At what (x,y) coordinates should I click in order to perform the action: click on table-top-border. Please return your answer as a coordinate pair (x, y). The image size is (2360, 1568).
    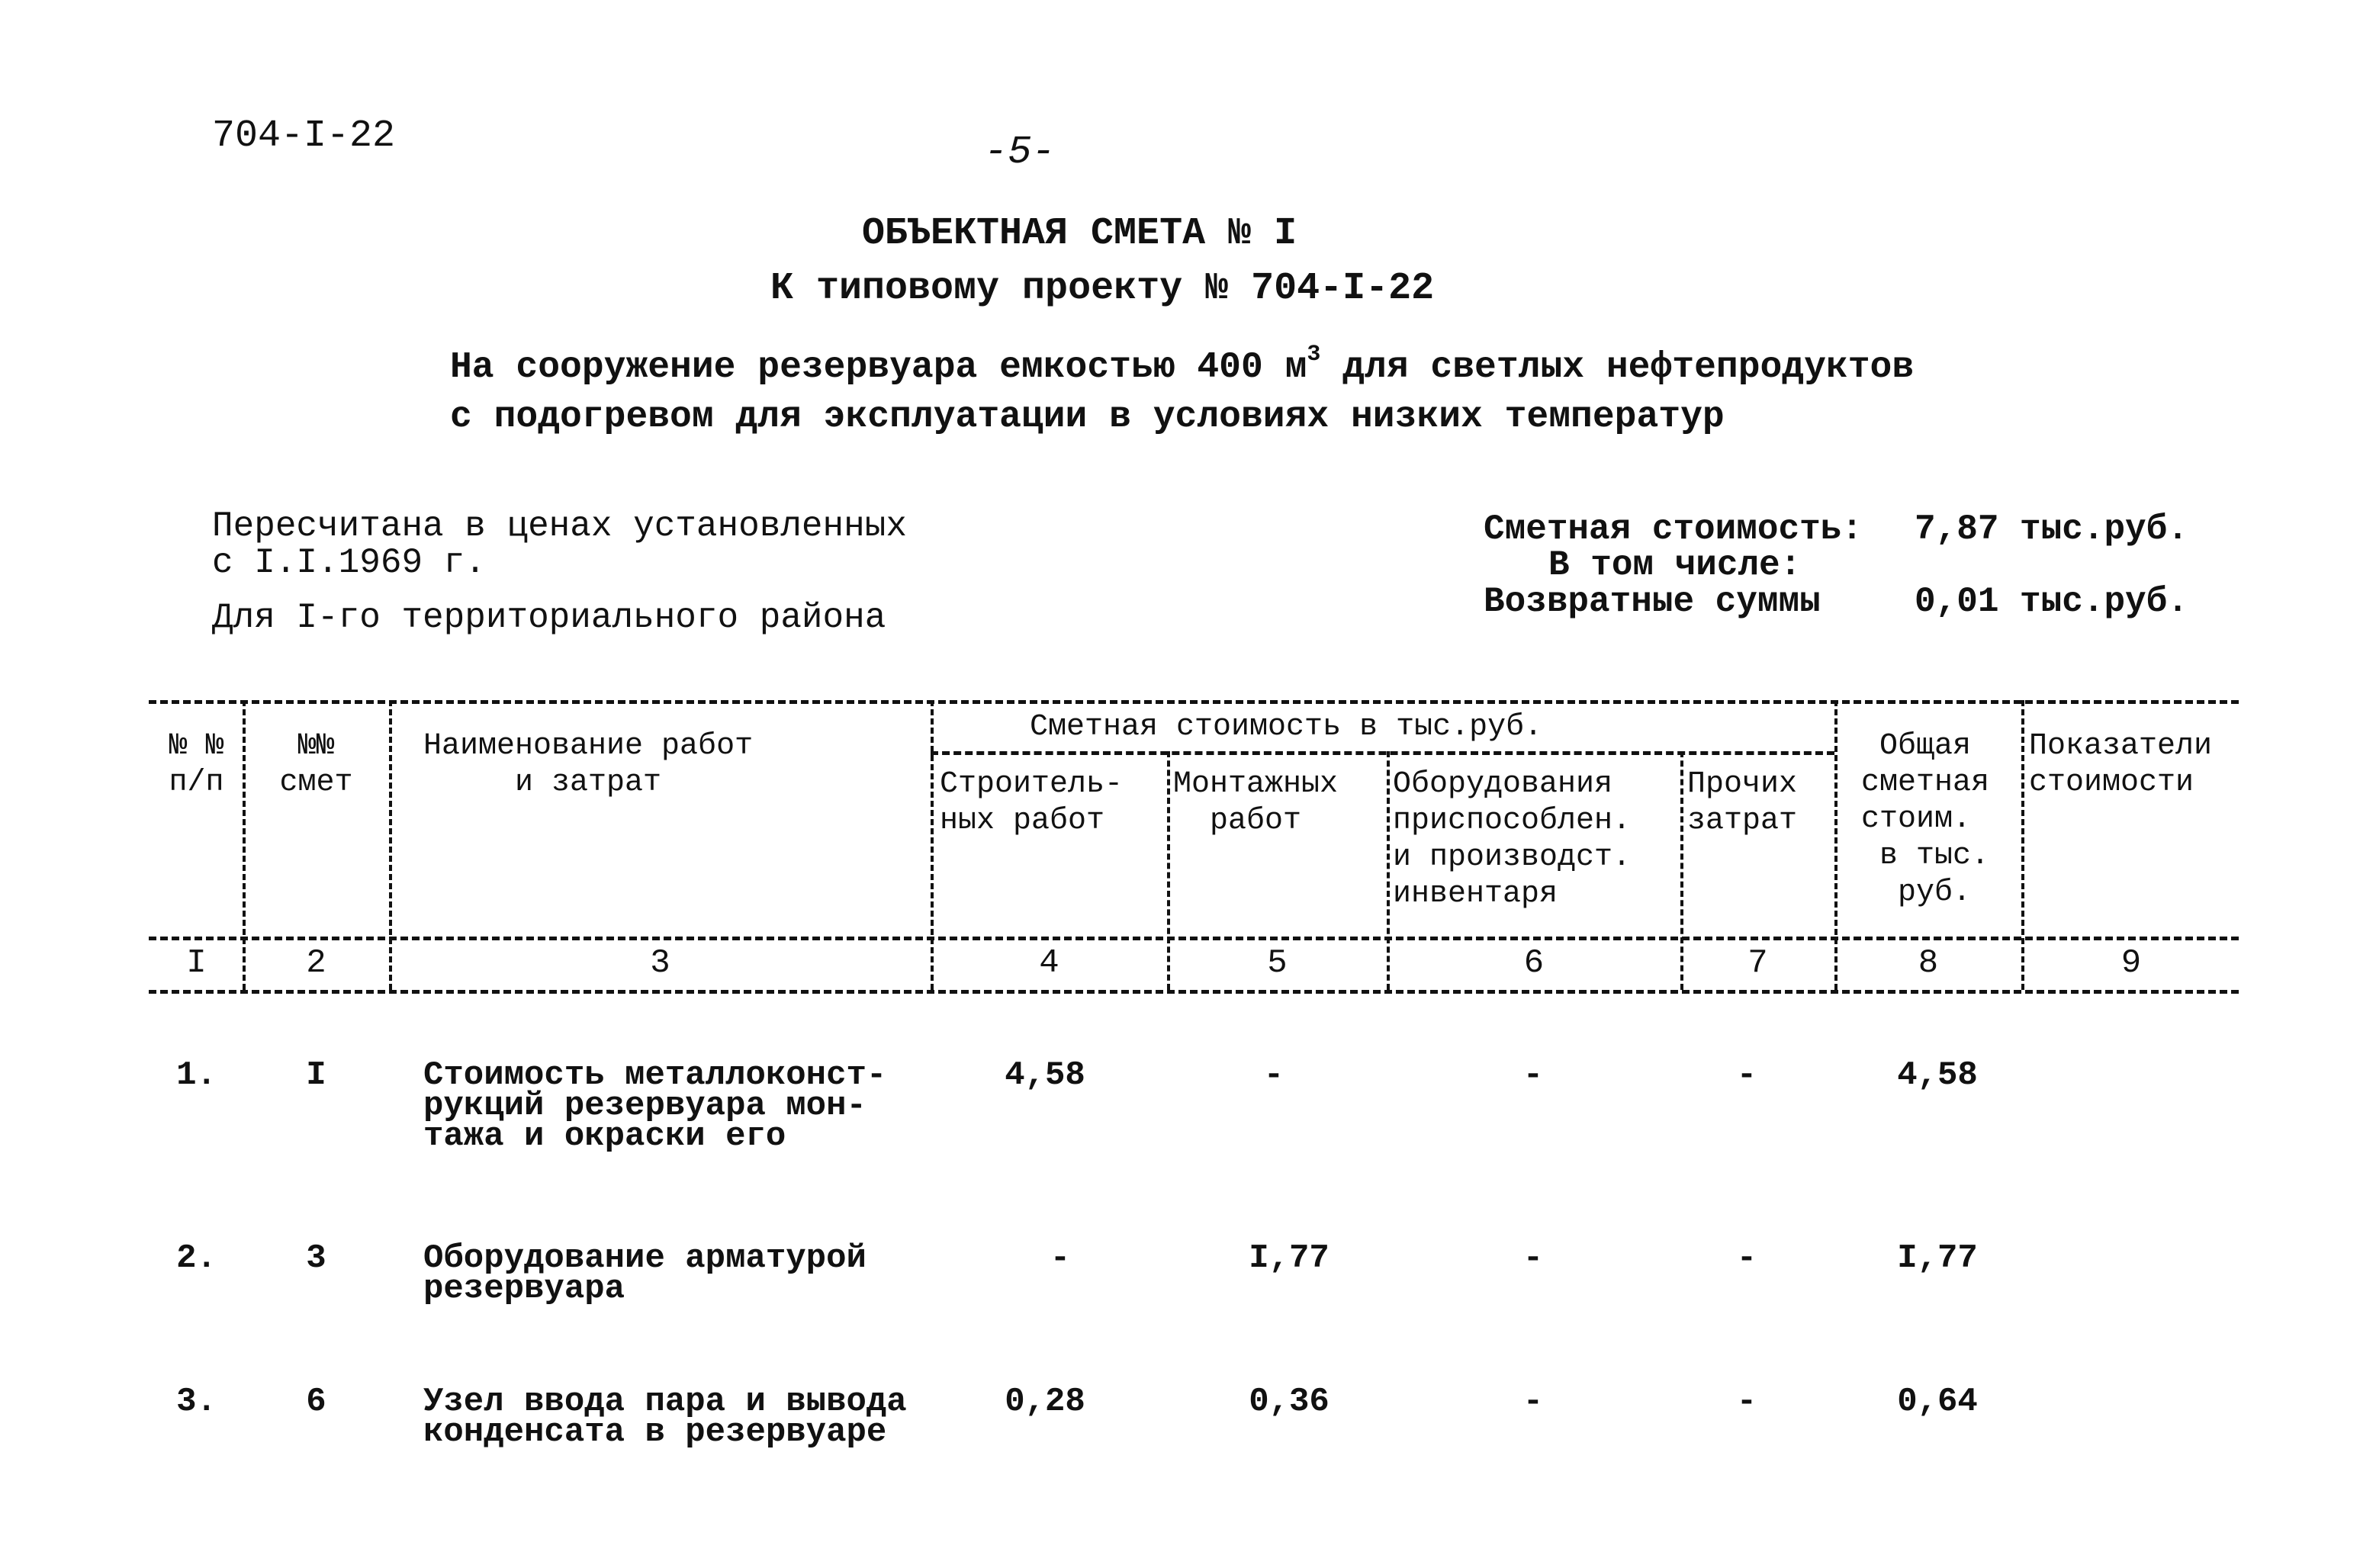
    Looking at the image, I should click on (1194, 702).